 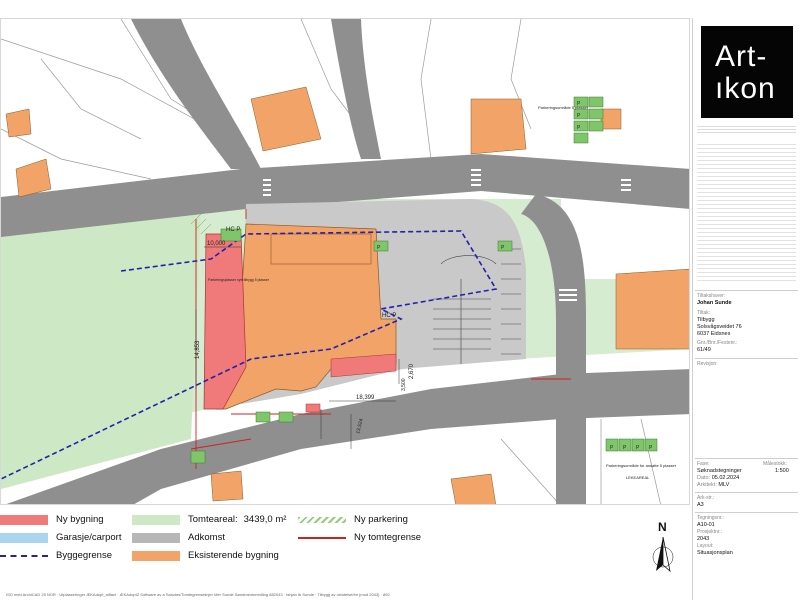 I want to click on legend-swatch-tomteareal, so click(x=156, y=519).